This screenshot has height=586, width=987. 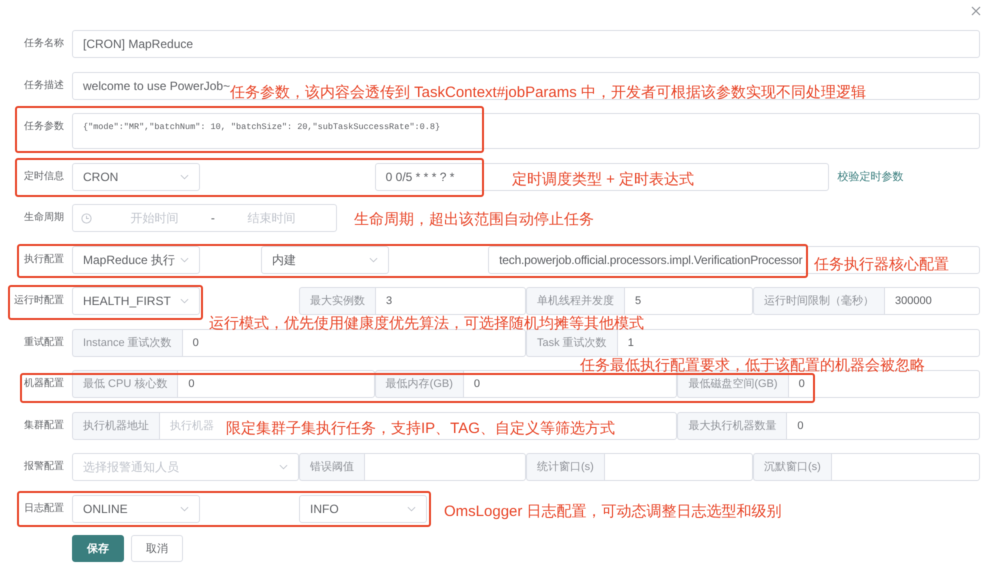 What do you see at coordinates (418, 384) in the screenshot?
I see `field-prefix: 最低内存(GB)` at bounding box center [418, 384].